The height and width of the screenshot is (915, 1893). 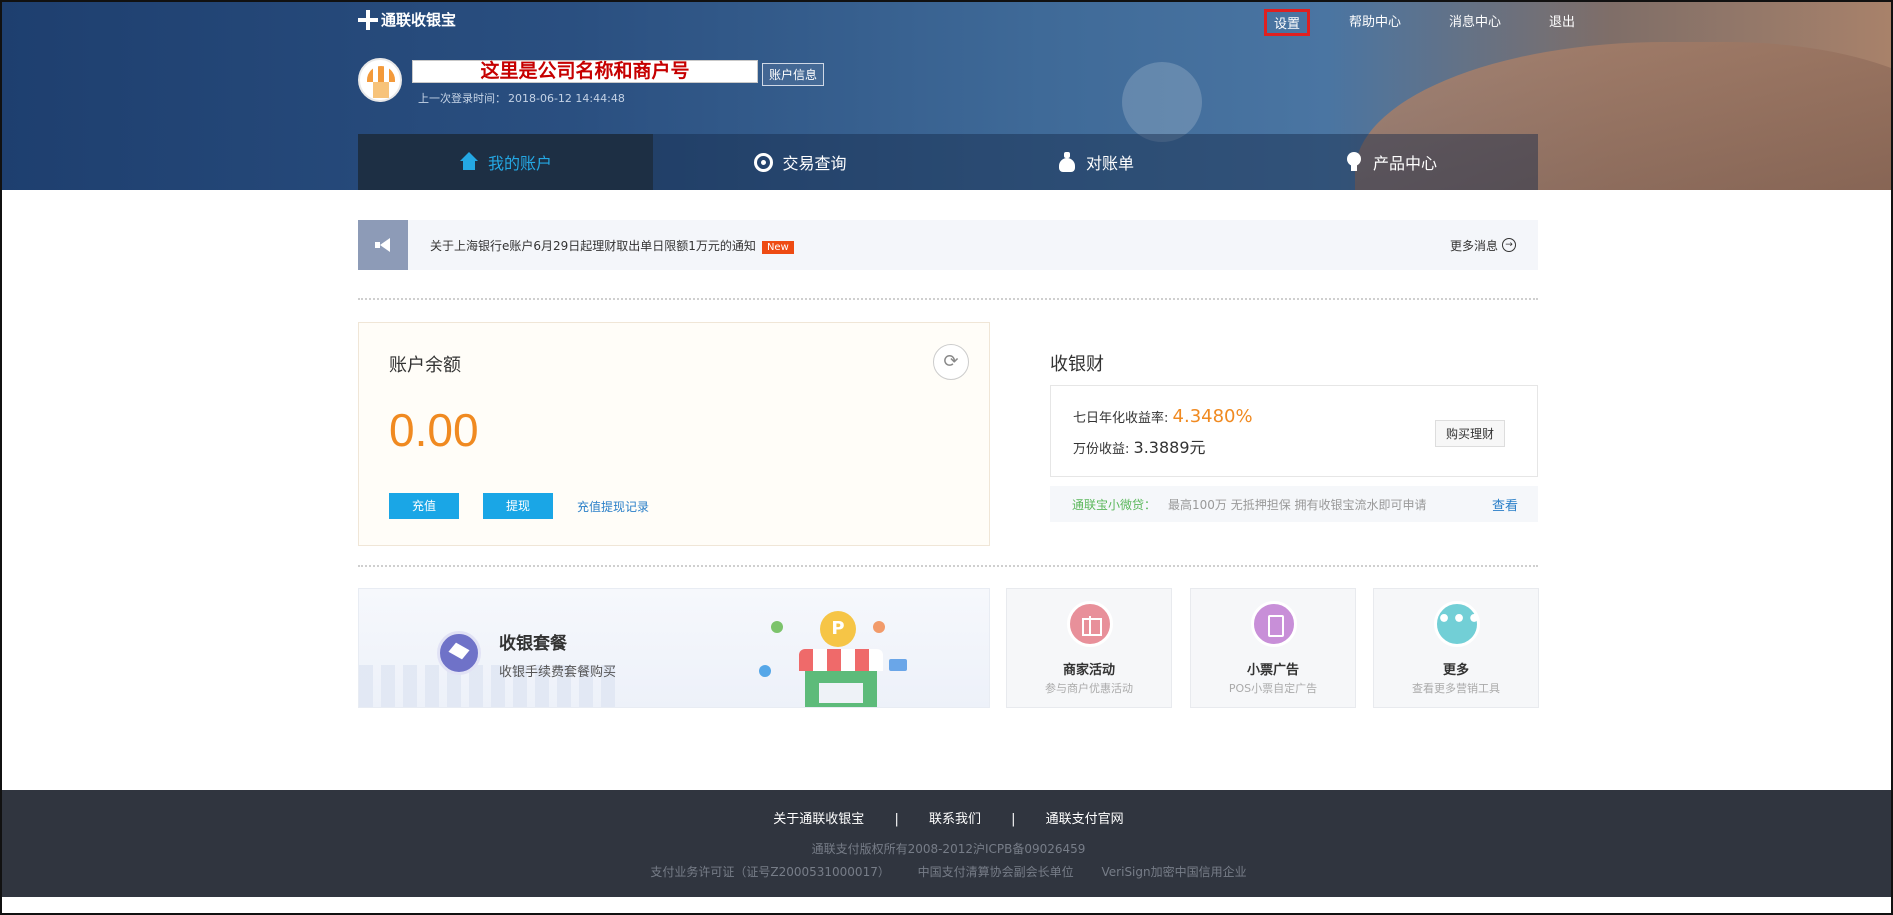 I want to click on footer-link-about: 关于通联收银宝, so click(x=818, y=819).